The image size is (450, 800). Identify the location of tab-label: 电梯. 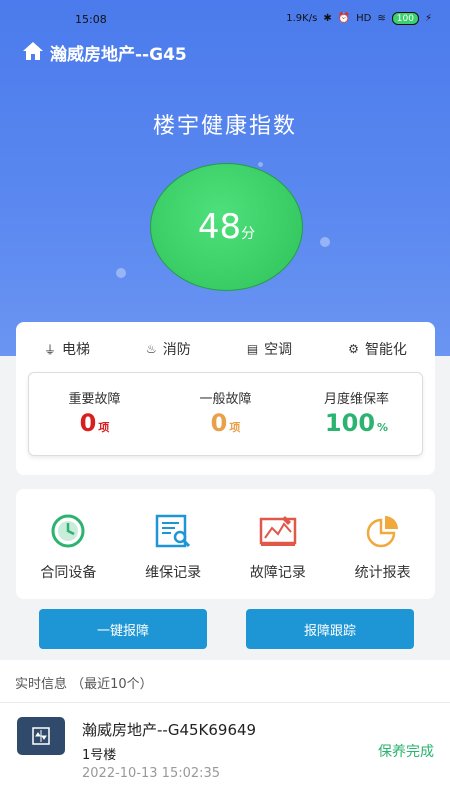
(76, 350).